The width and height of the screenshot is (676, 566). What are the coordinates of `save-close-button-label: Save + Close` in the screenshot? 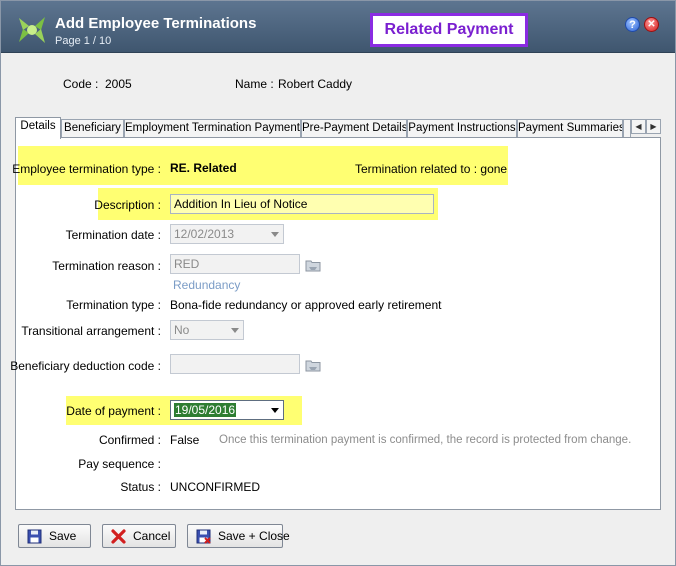 It's located at (254, 536).